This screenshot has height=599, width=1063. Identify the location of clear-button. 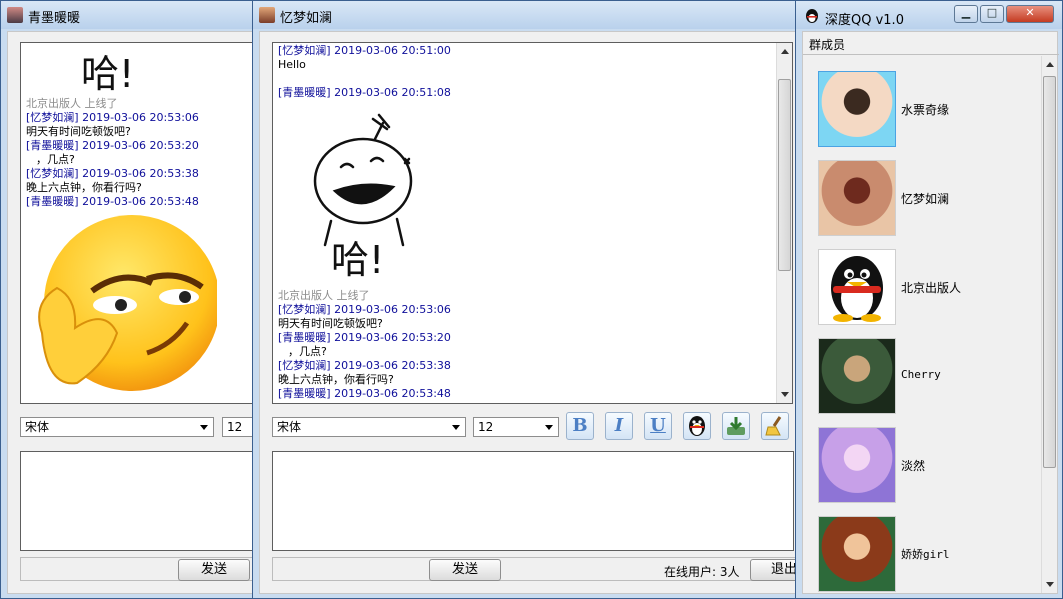
(775, 426).